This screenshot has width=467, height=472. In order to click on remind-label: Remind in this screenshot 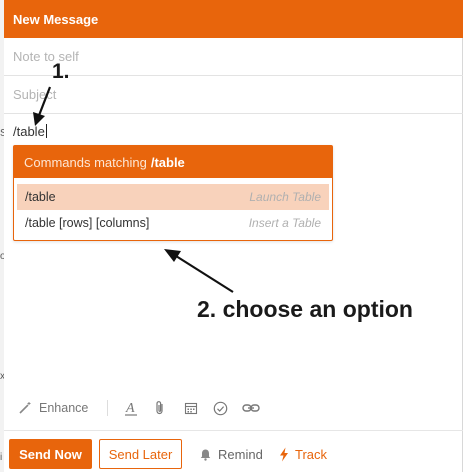, I will do `click(240, 454)`.